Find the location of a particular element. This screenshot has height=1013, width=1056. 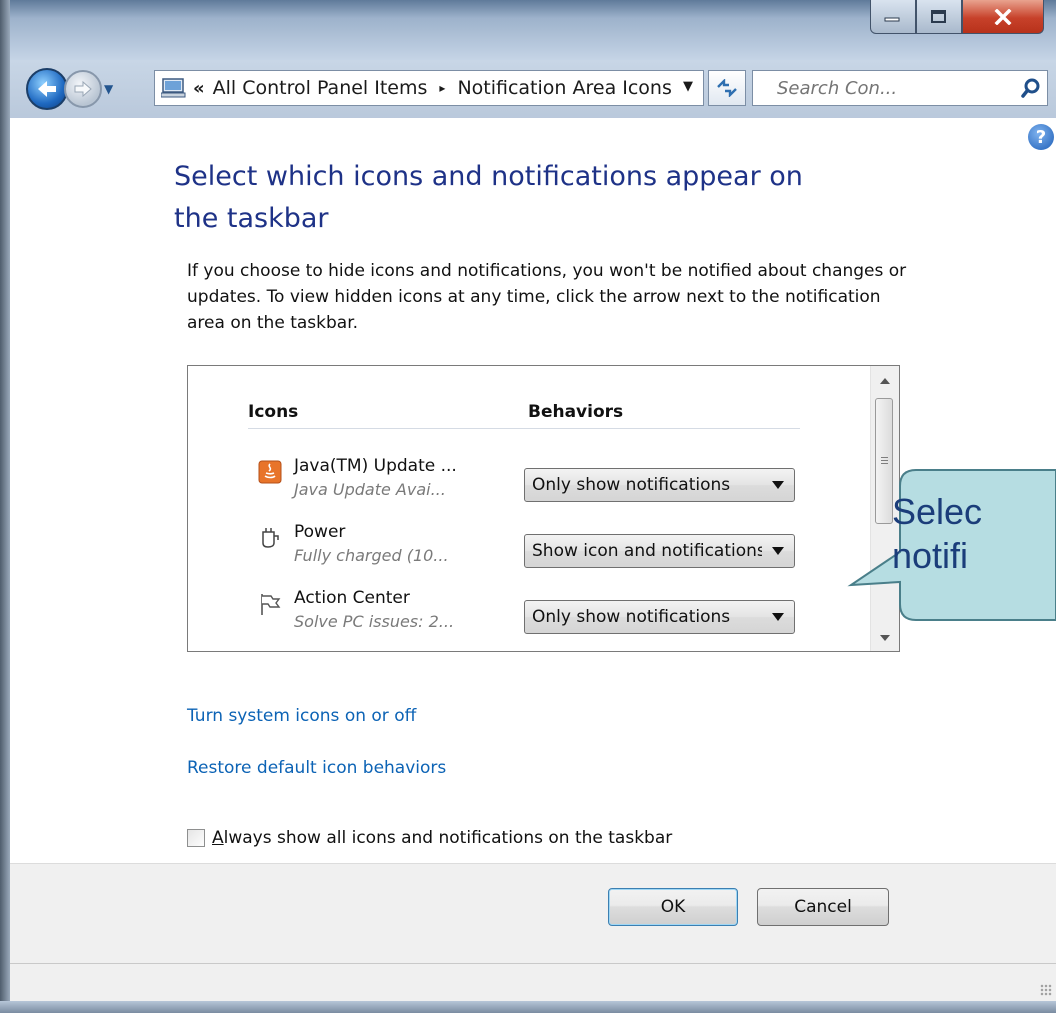

forward-arrow-icon is located at coordinates (83, 89).